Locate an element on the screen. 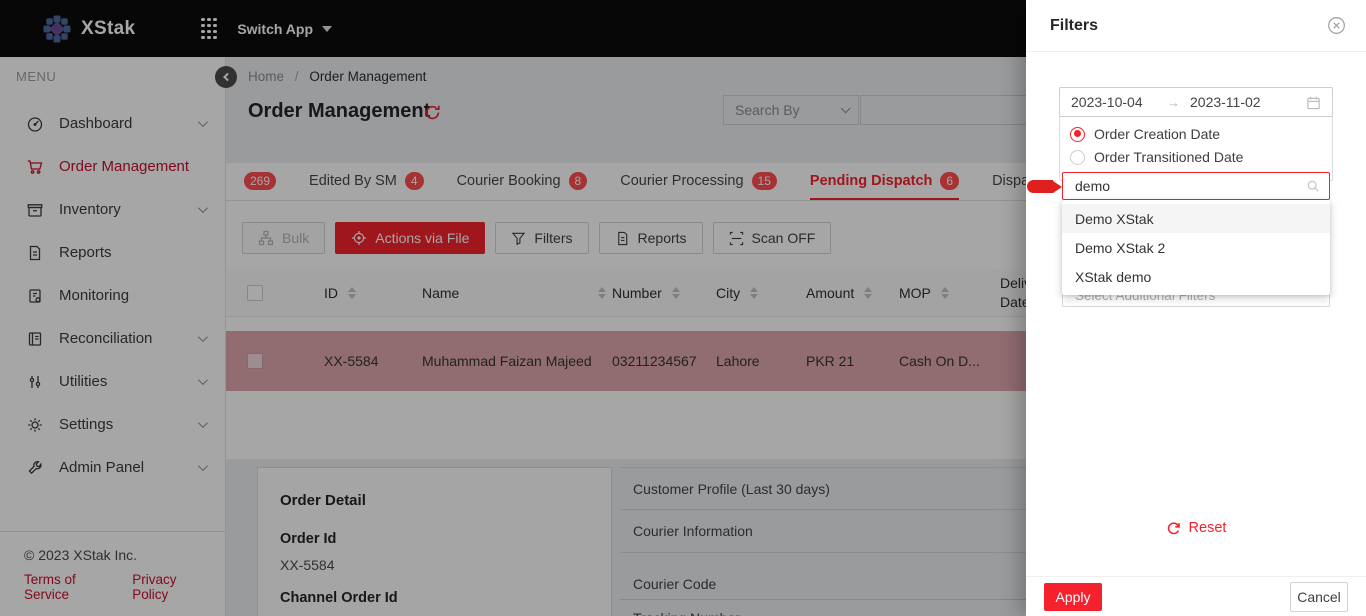 Image resolution: width=1366 pixels, height=616 pixels. store-search-field is located at coordinates (1196, 186).